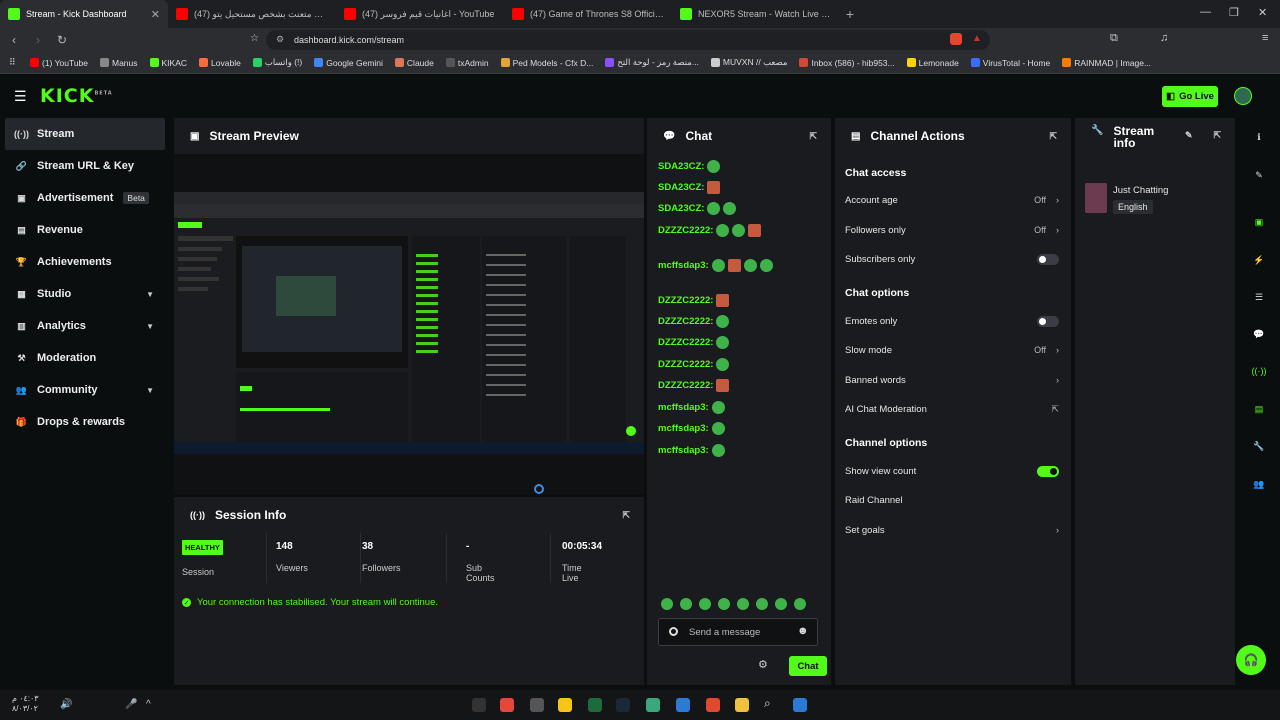 This screenshot has height=720, width=1280. Describe the element at coordinates (414, 63) in the screenshot. I see `bookmark-item: Claude` at that location.